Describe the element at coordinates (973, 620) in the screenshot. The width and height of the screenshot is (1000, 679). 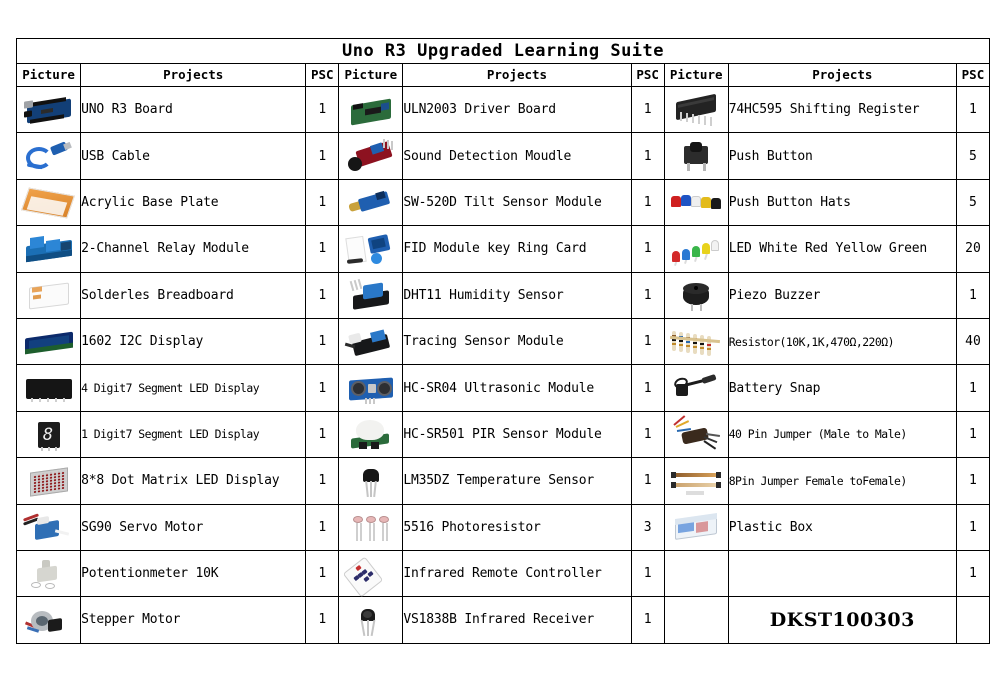
I see `psc-value-empty` at that location.